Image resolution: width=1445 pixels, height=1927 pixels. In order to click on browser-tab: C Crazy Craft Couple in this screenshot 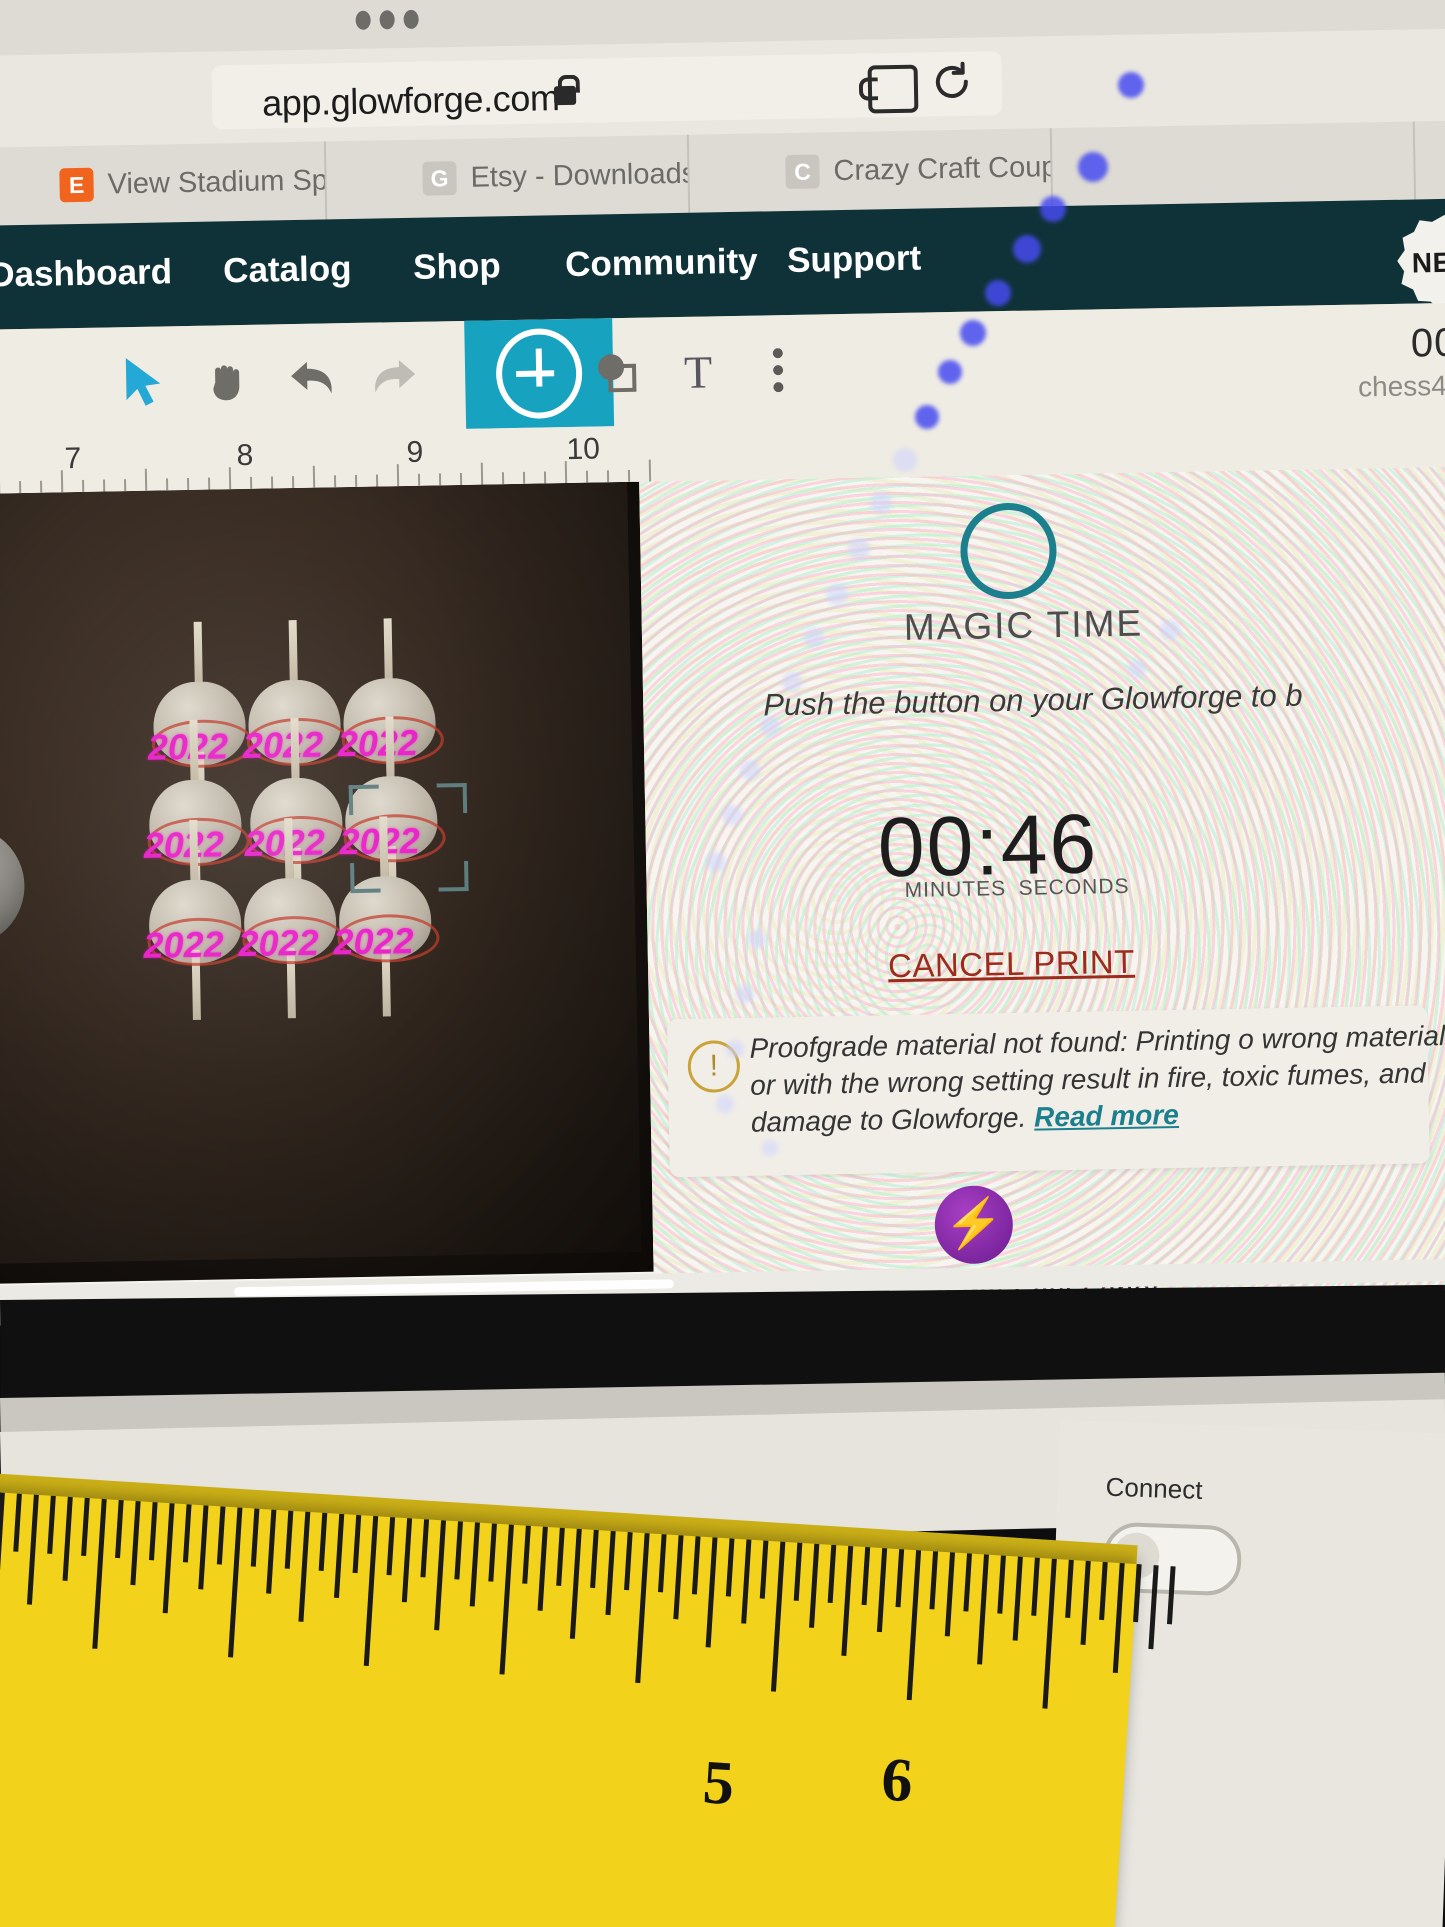, I will do `click(871, 170)`.